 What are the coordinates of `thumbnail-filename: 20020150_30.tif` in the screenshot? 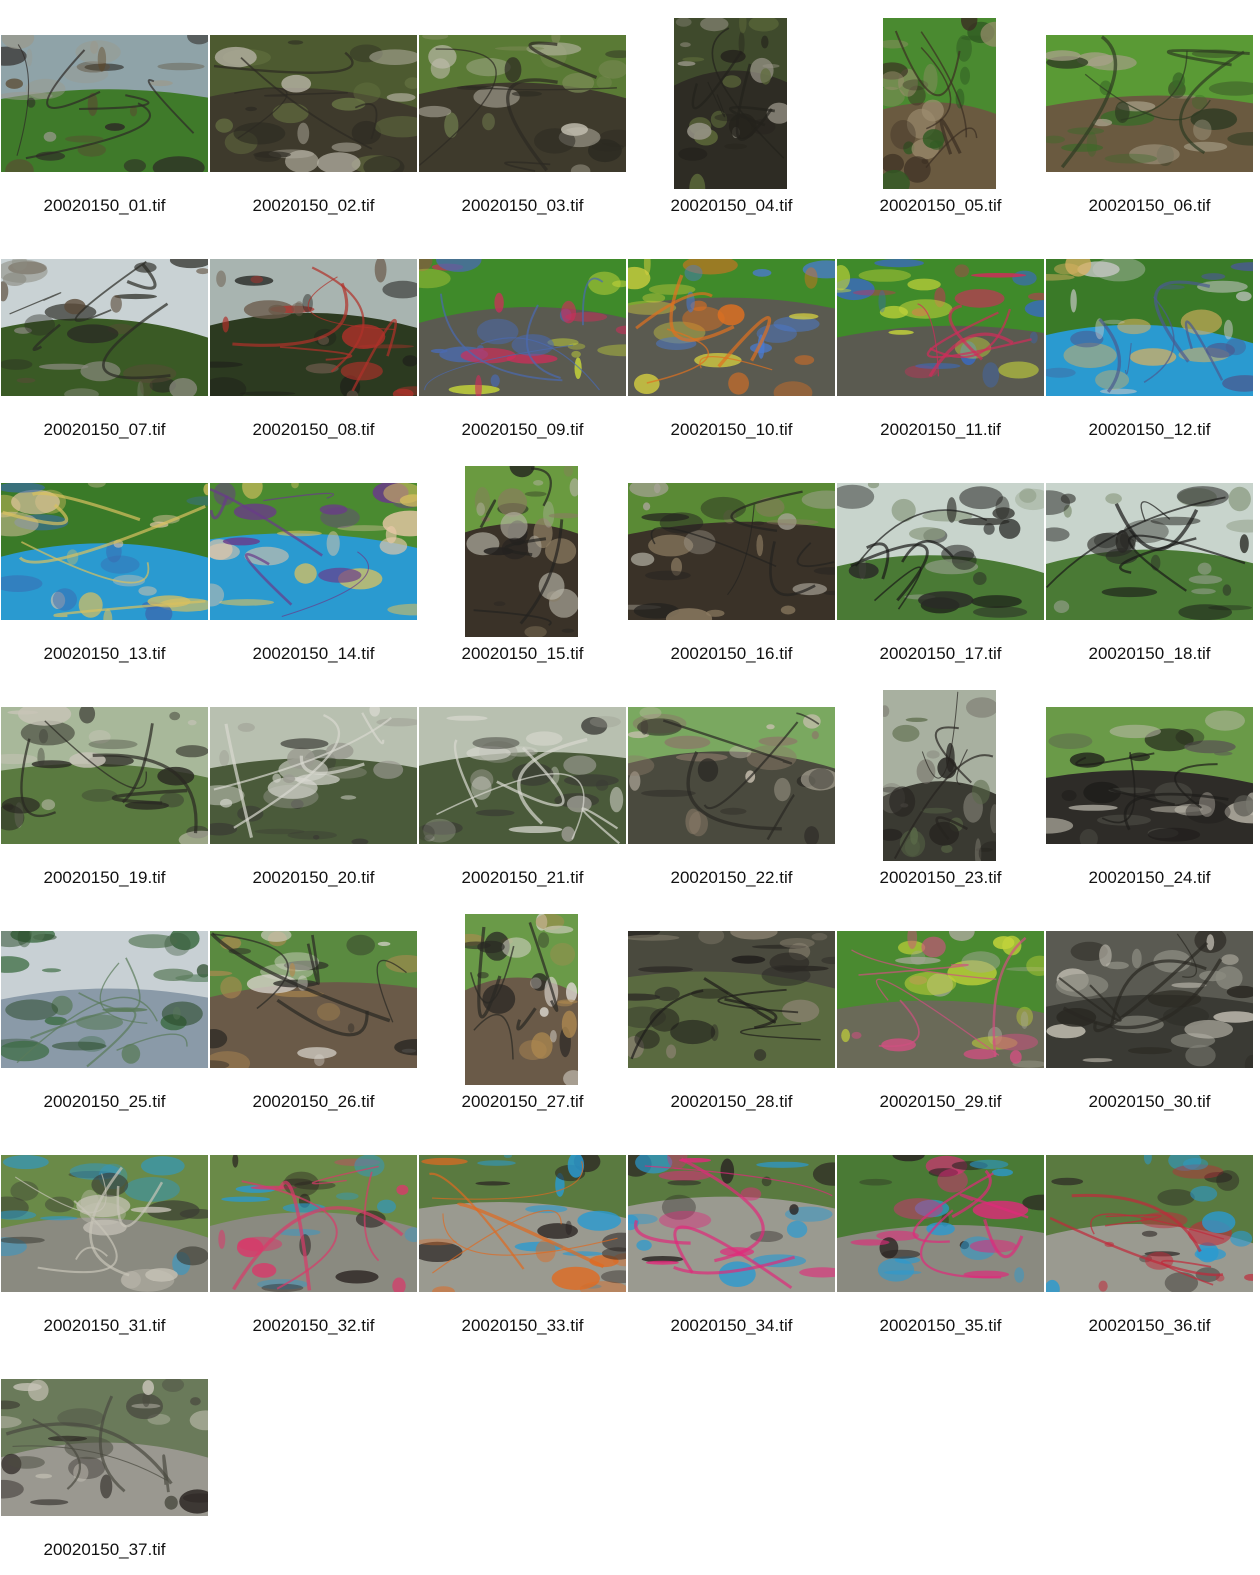 It's located at (1149, 1101).